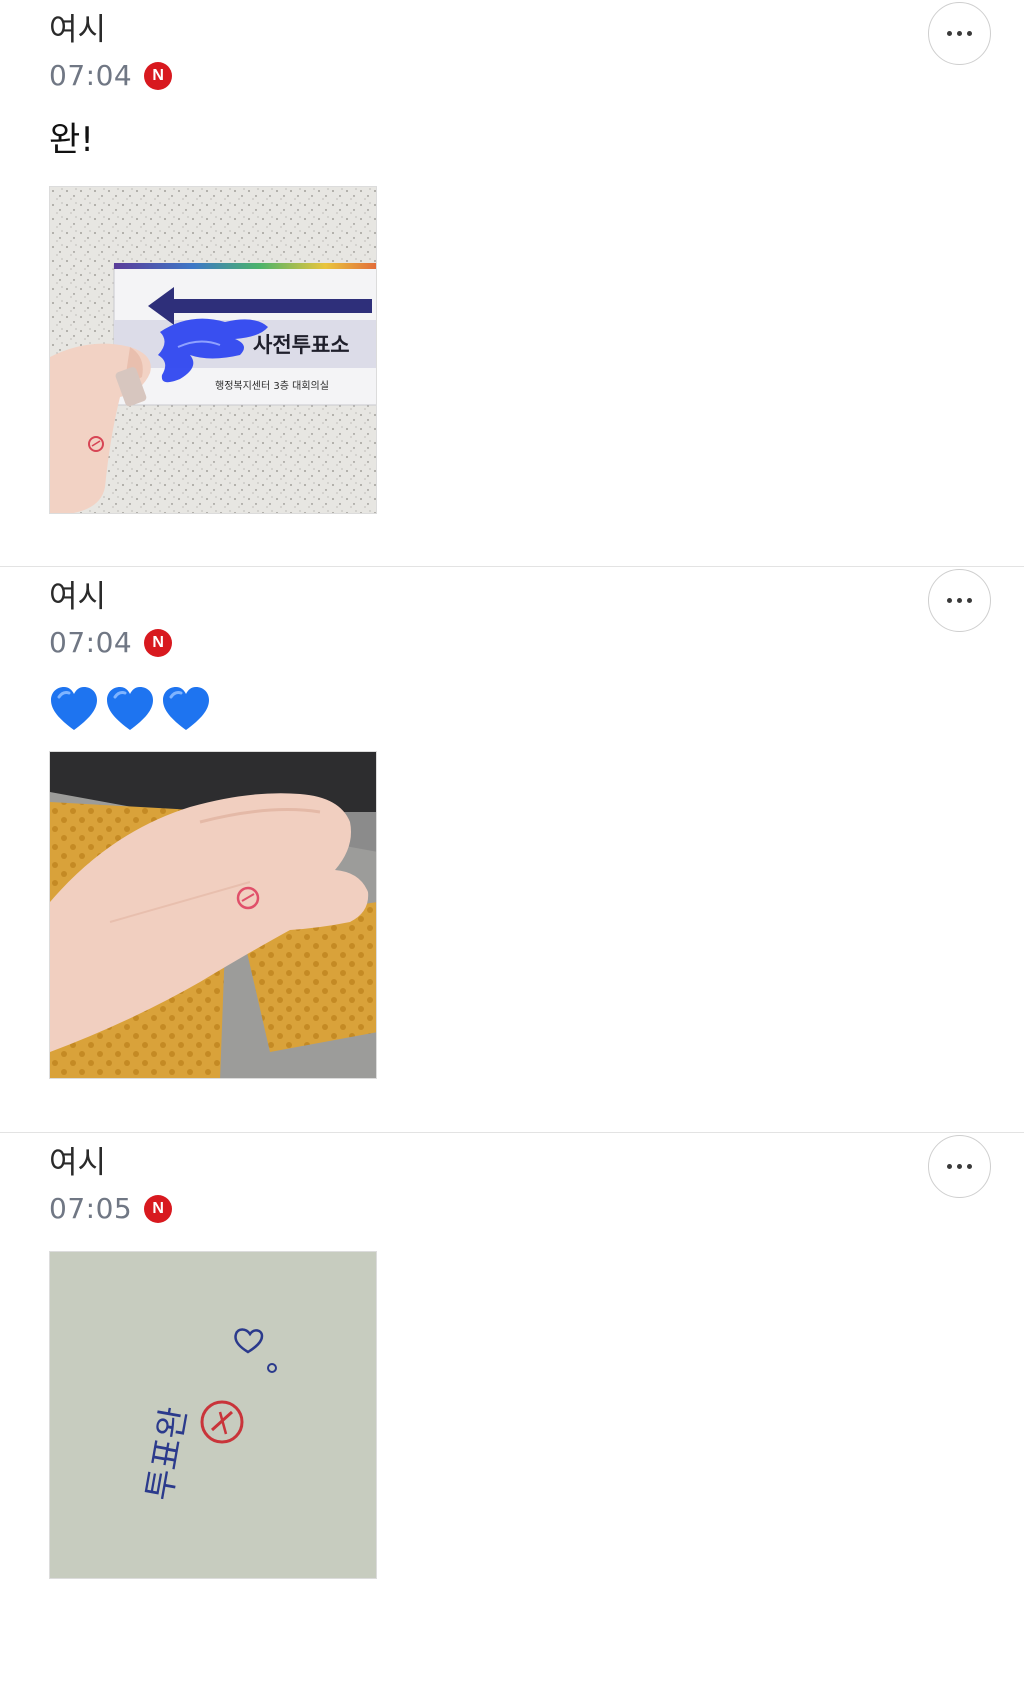 This screenshot has height=1688, width=1024. I want to click on post-photo-handwritten-note: 투표완, so click(213, 1415).